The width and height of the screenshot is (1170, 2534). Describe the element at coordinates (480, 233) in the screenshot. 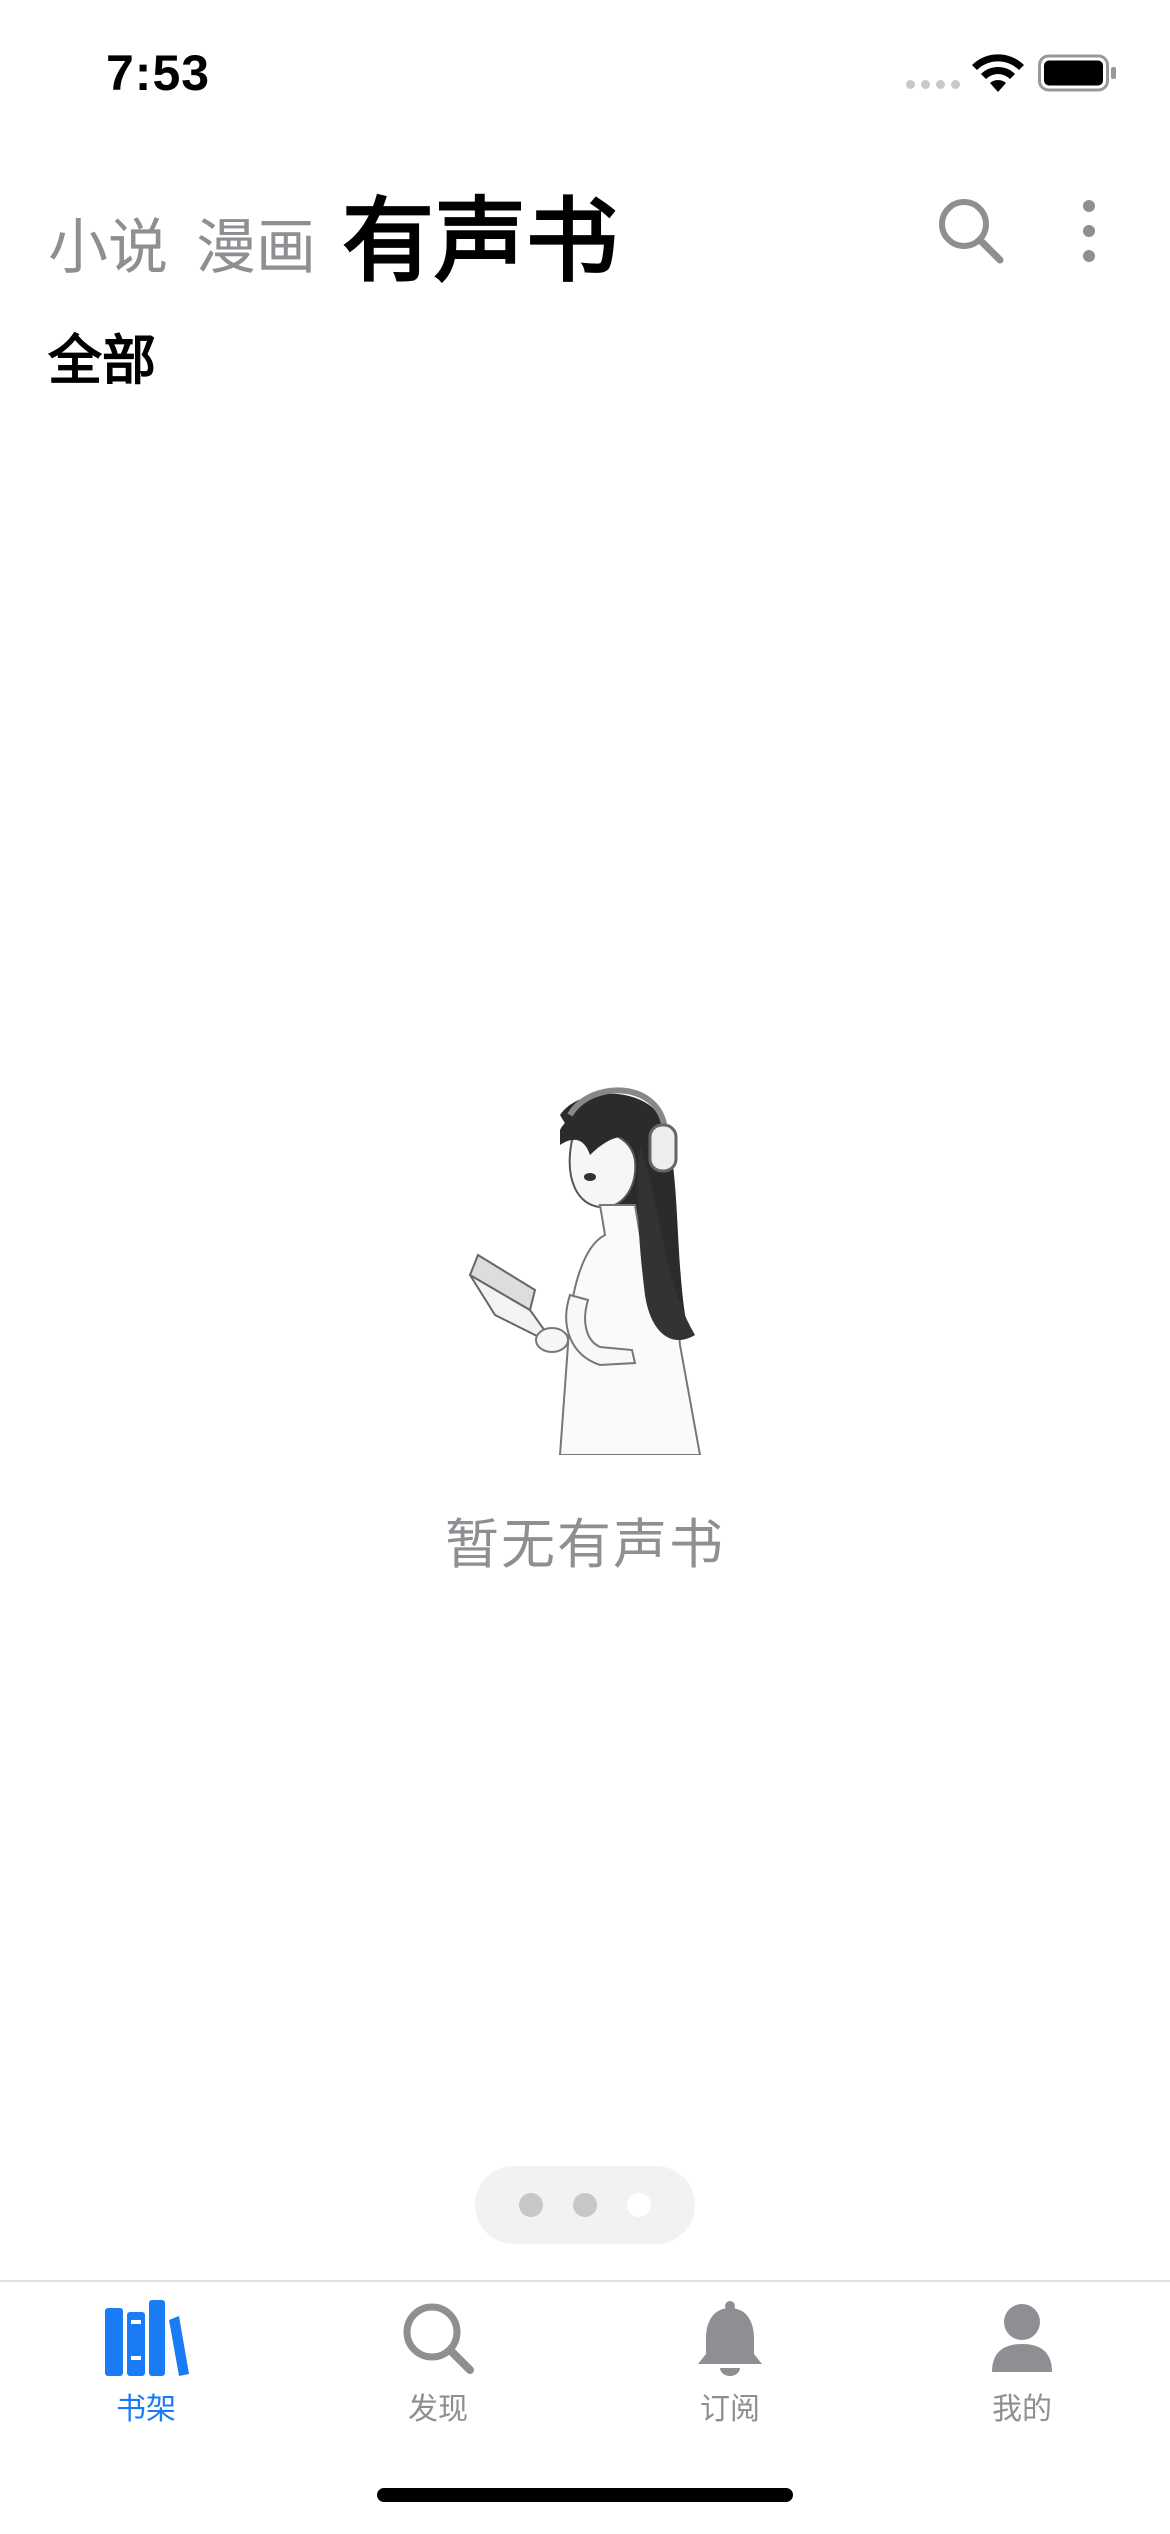

I see `tab-audiobook: 有声书` at that location.